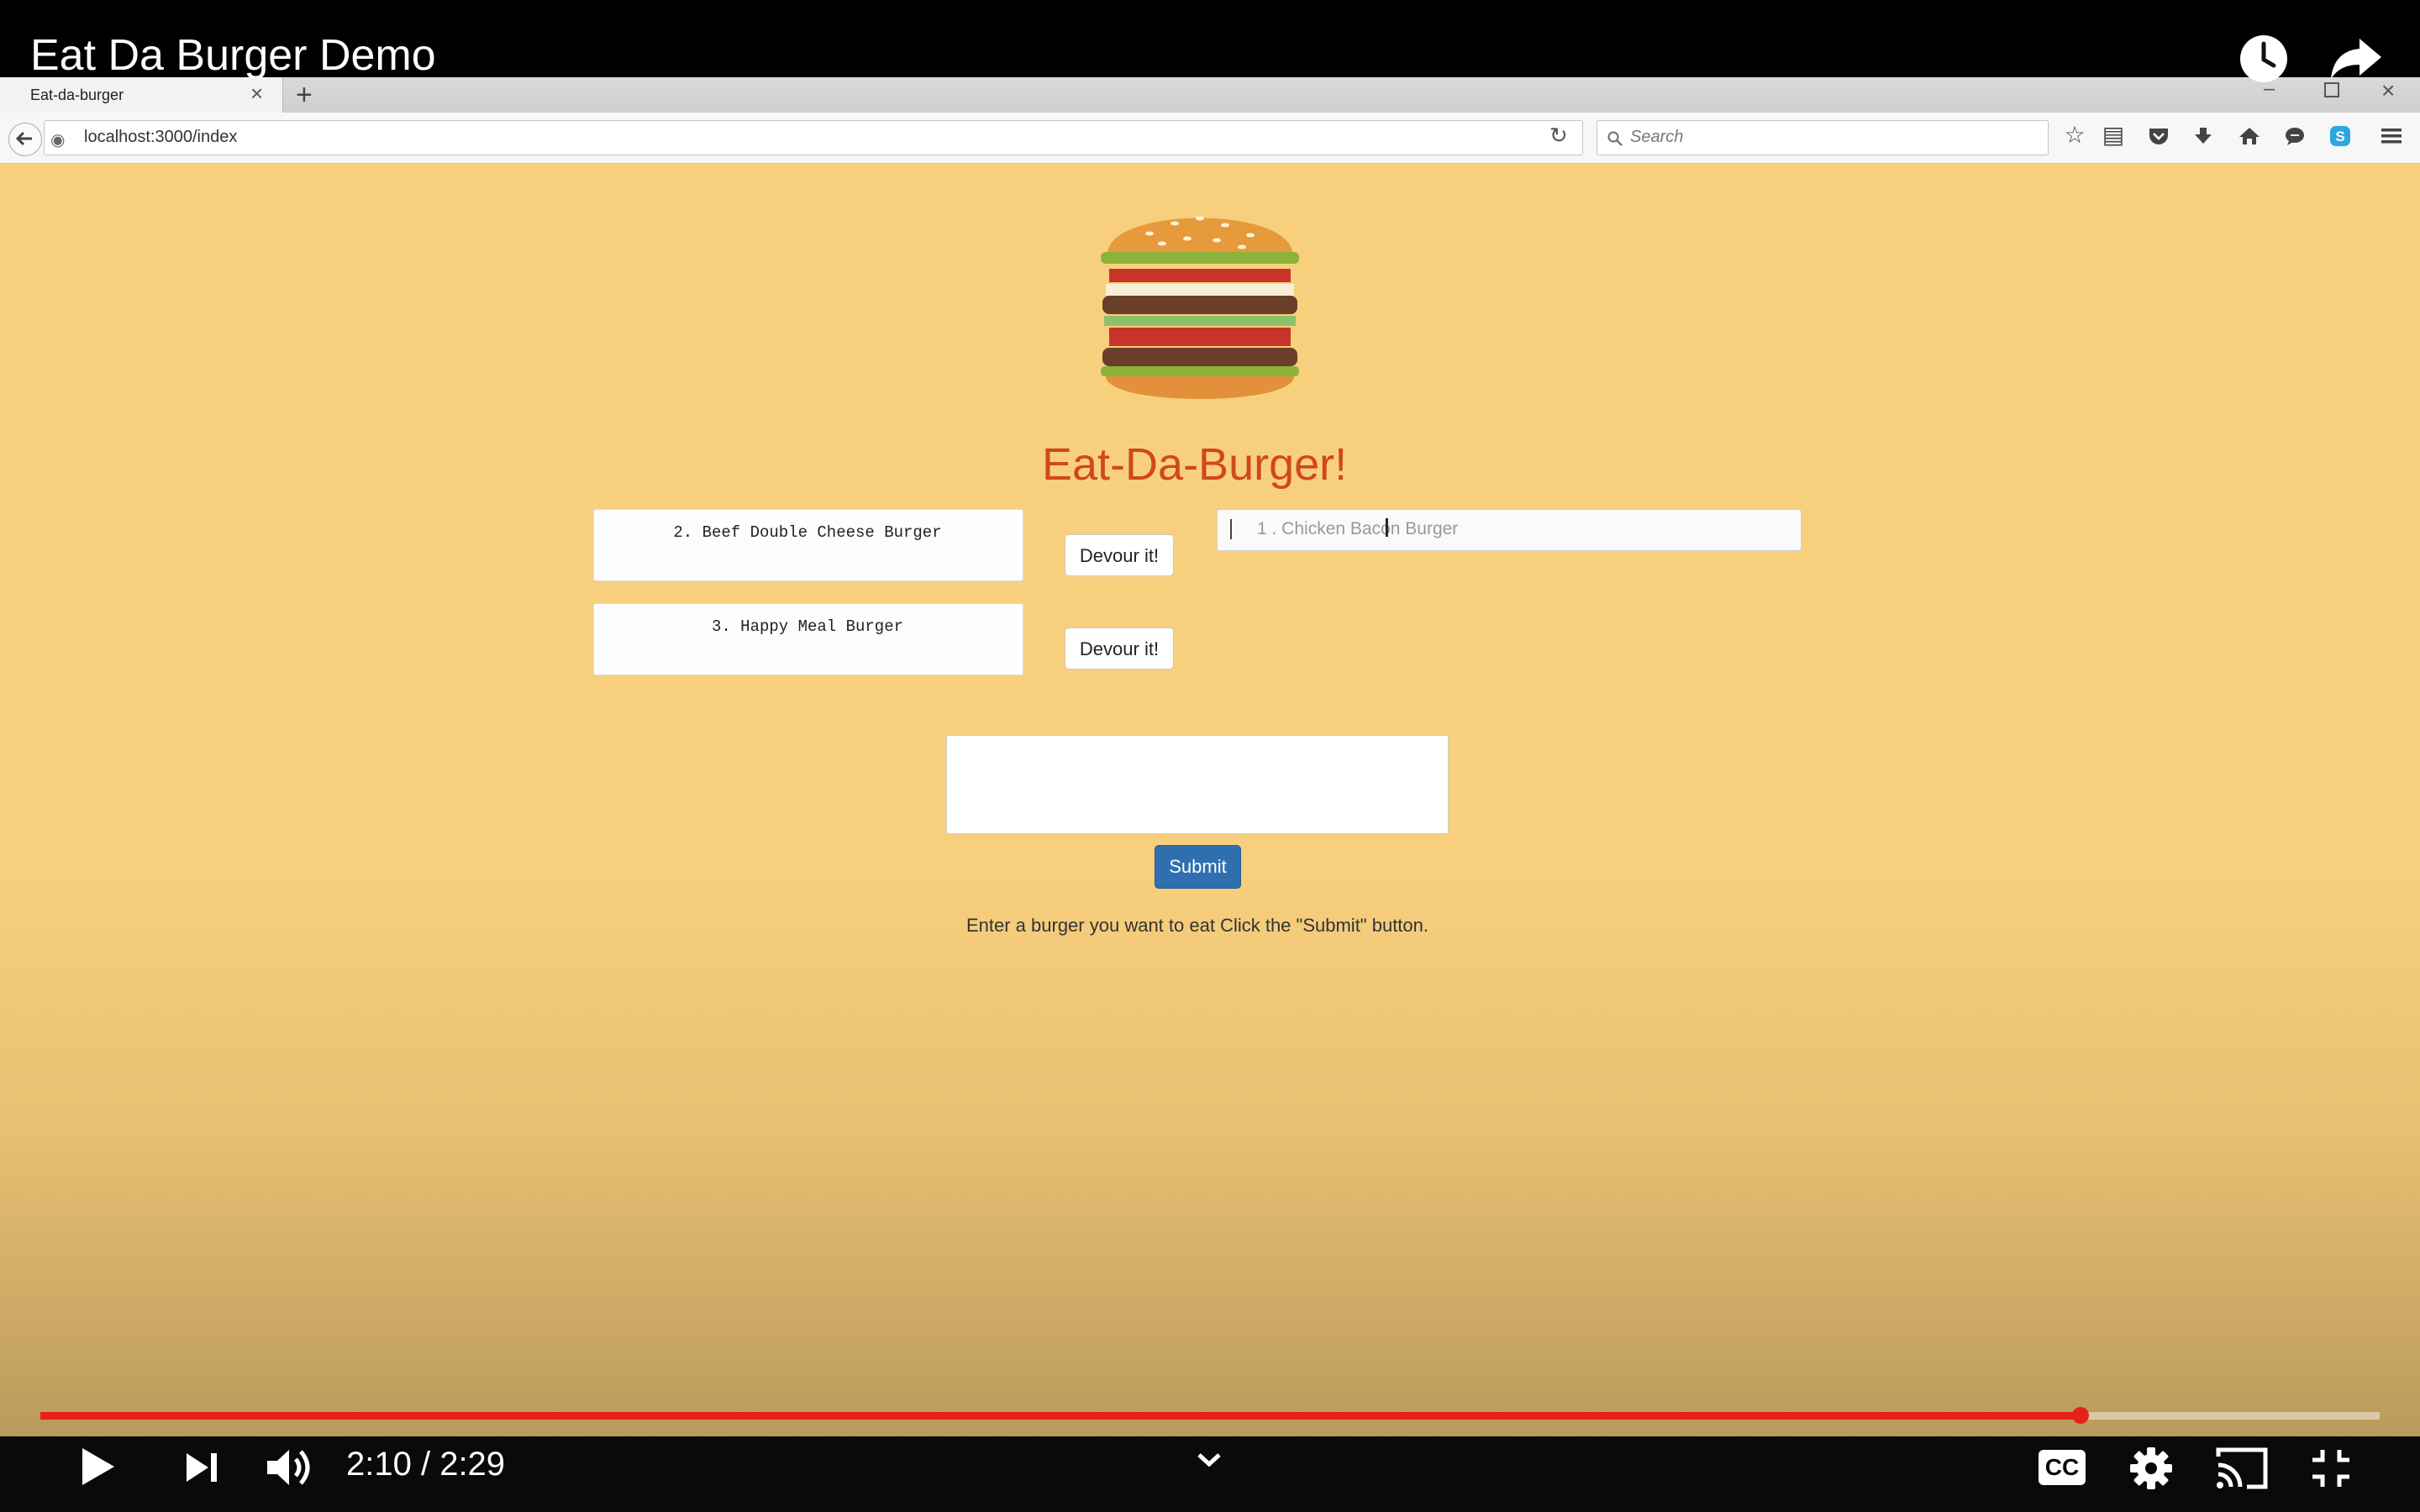 This screenshot has height=1512, width=2420. I want to click on exit-fullscreen-icon, so click(2331, 1468).